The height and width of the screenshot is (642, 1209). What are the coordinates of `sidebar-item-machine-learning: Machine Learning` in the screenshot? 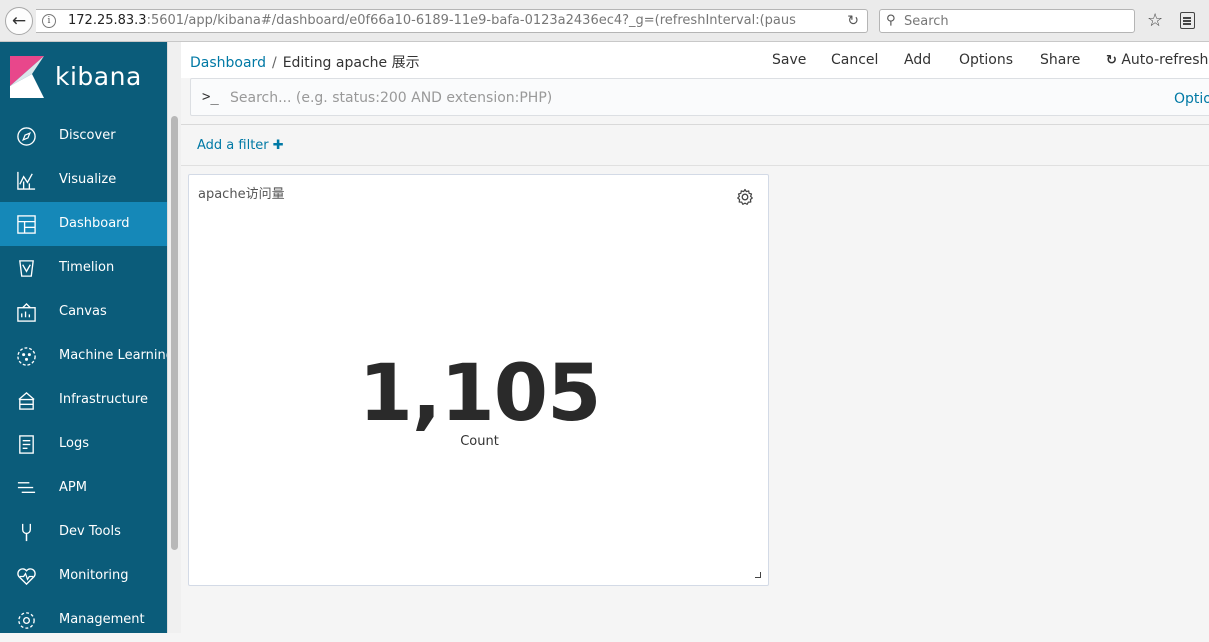 It's located at (87, 356).